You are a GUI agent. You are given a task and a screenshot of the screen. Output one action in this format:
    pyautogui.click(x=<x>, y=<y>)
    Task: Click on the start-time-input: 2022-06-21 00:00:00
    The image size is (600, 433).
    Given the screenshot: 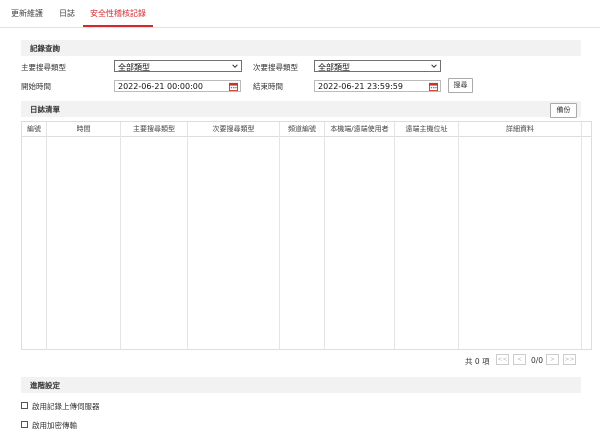 What is the action you would take?
    pyautogui.click(x=177, y=86)
    